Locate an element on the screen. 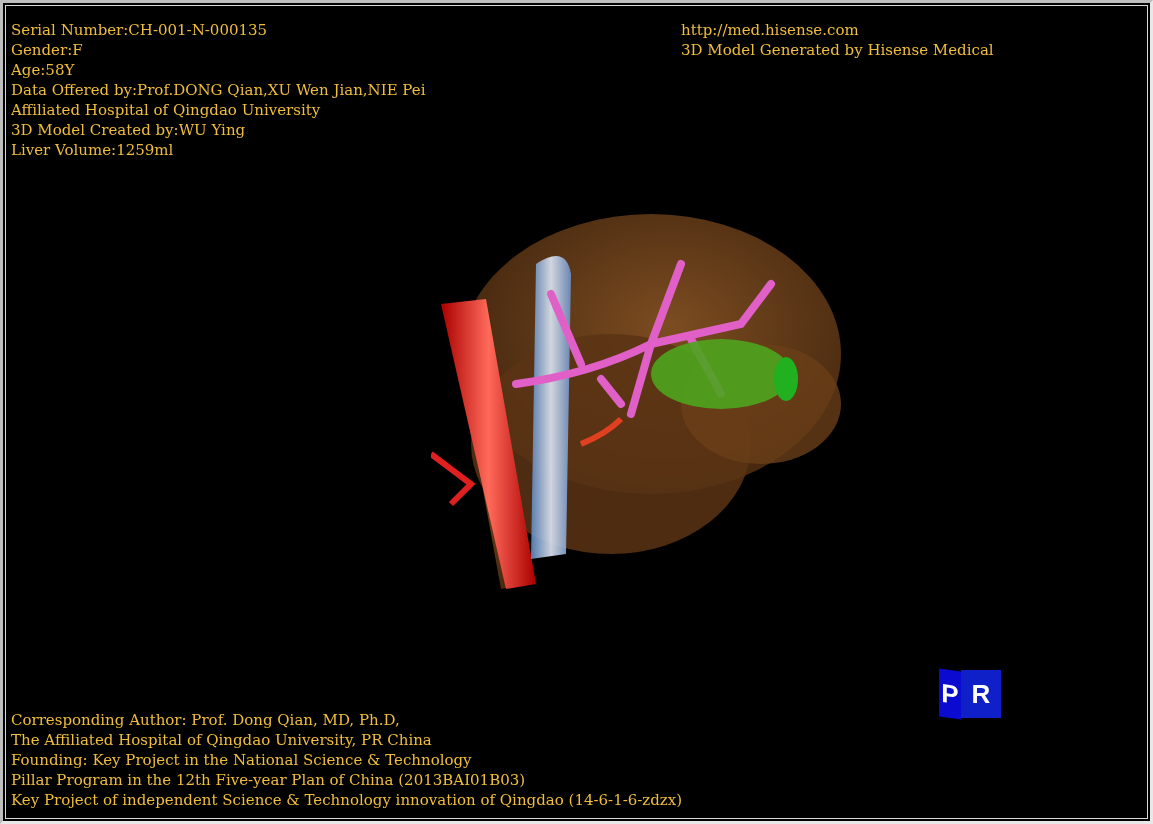  info-text: 3D Model Generated by Hisense Medical is located at coordinates (838, 50).